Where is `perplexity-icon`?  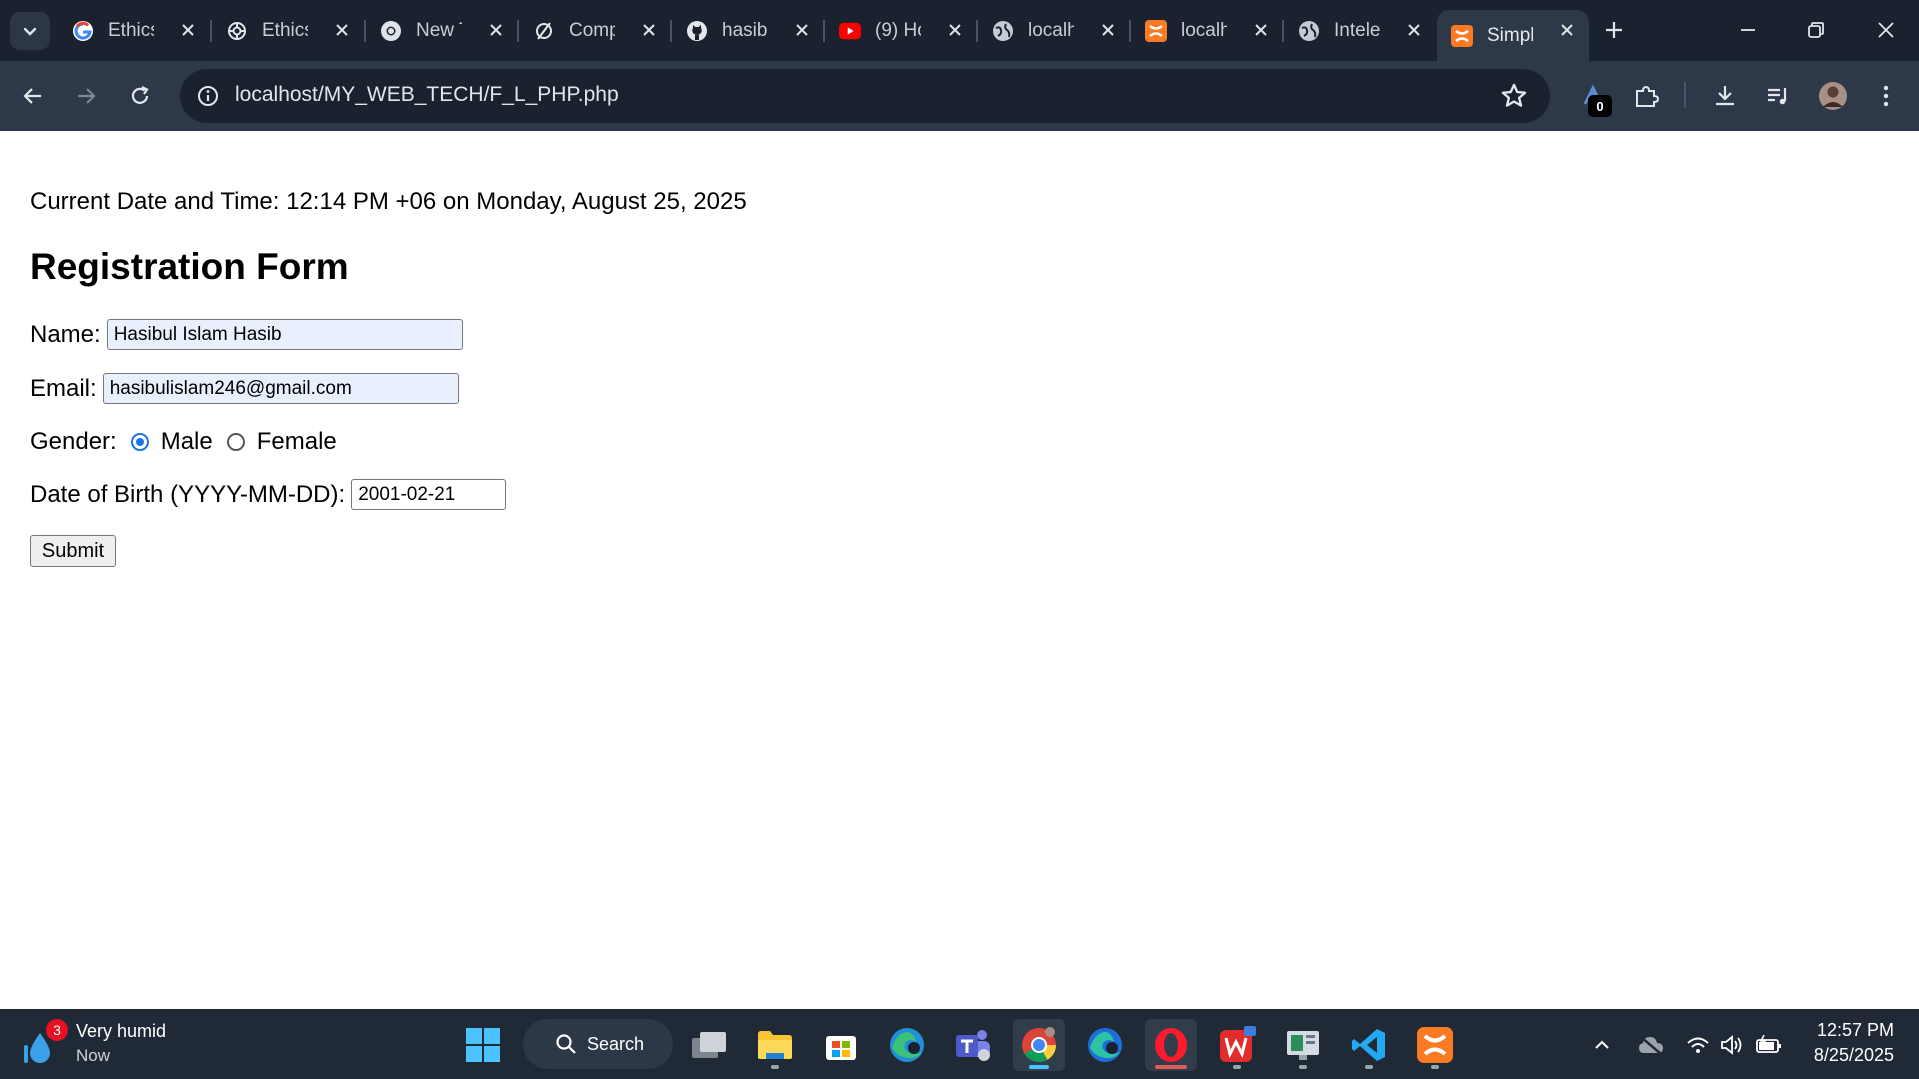 perplexity-icon is located at coordinates (544, 31).